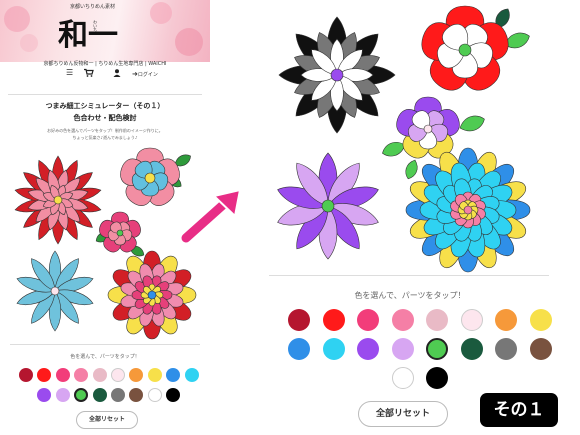 This screenshot has width=580, height=435. Describe the element at coordinates (105, 64) in the screenshot. I see `site-name: 京都ちりめん反物和一 | ちりめん生地専門店 | WAICHI` at that location.